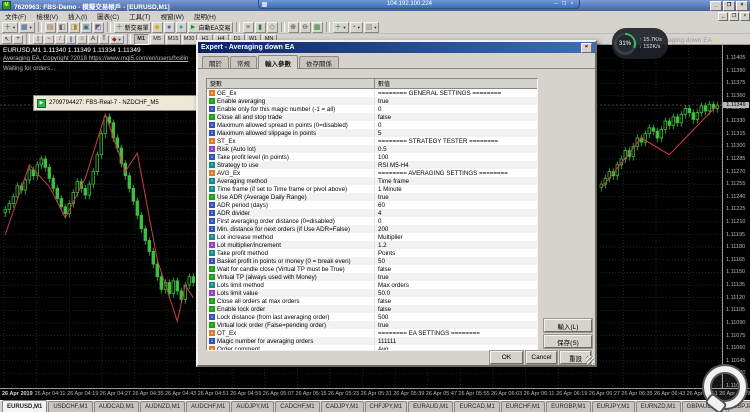 The height and width of the screenshot is (412, 750). I want to click on autotrading-button: ► 自動EA交易, so click(210, 27).